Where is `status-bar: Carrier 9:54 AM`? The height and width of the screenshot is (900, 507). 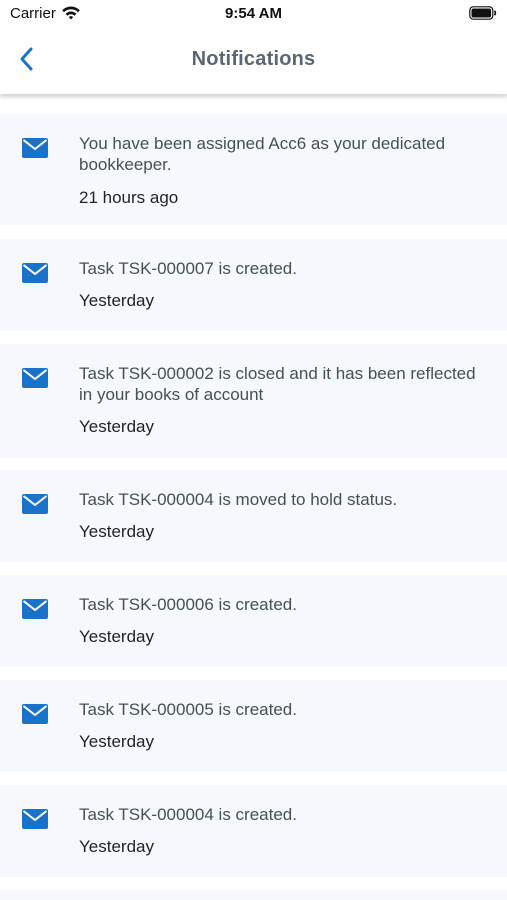 status-bar: Carrier 9:54 AM is located at coordinates (253, 14).